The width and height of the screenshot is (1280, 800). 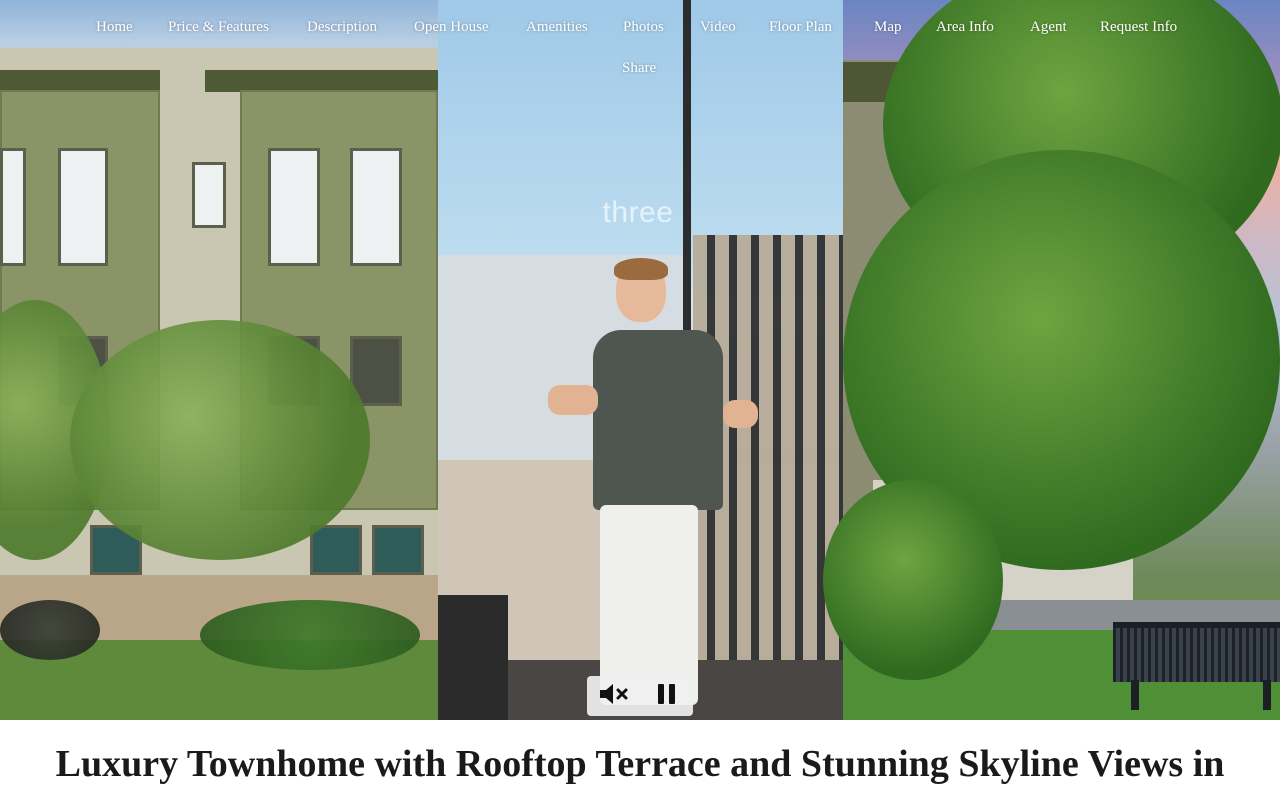 What do you see at coordinates (342, 27) in the screenshot?
I see `nav-description: Description` at bounding box center [342, 27].